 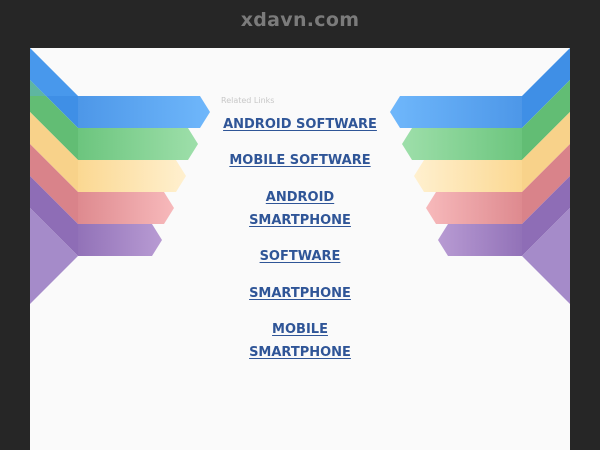 I want to click on link-label: MOBILE SOFTWARE, so click(x=300, y=160).